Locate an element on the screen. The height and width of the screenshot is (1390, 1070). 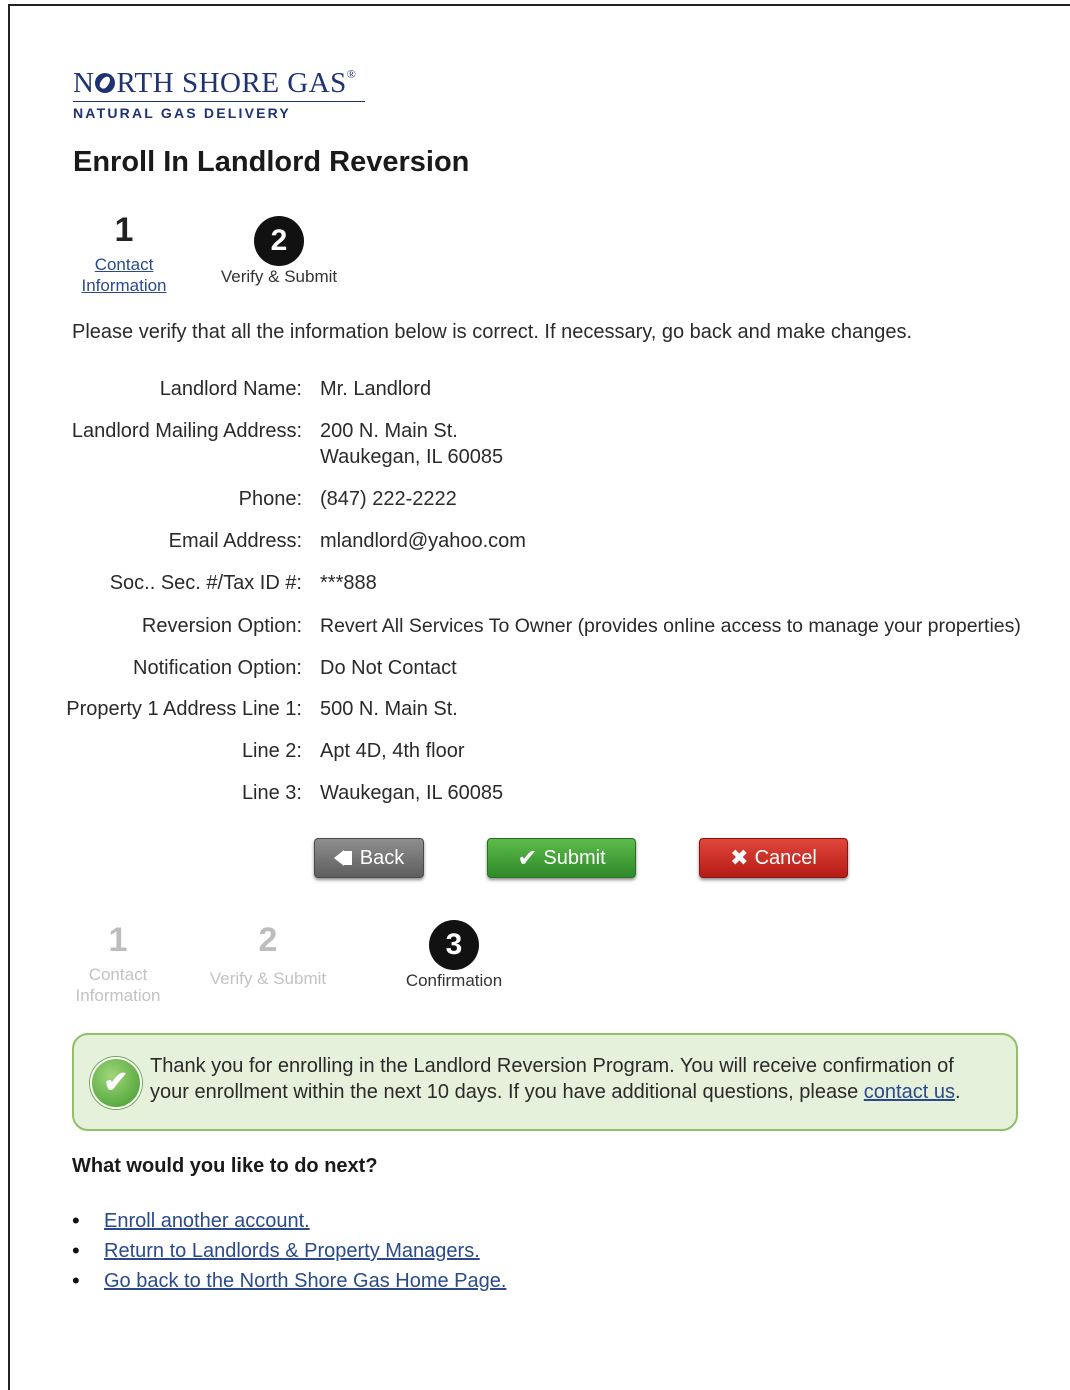
detail-value: Mr. Landlord is located at coordinates (376, 389).